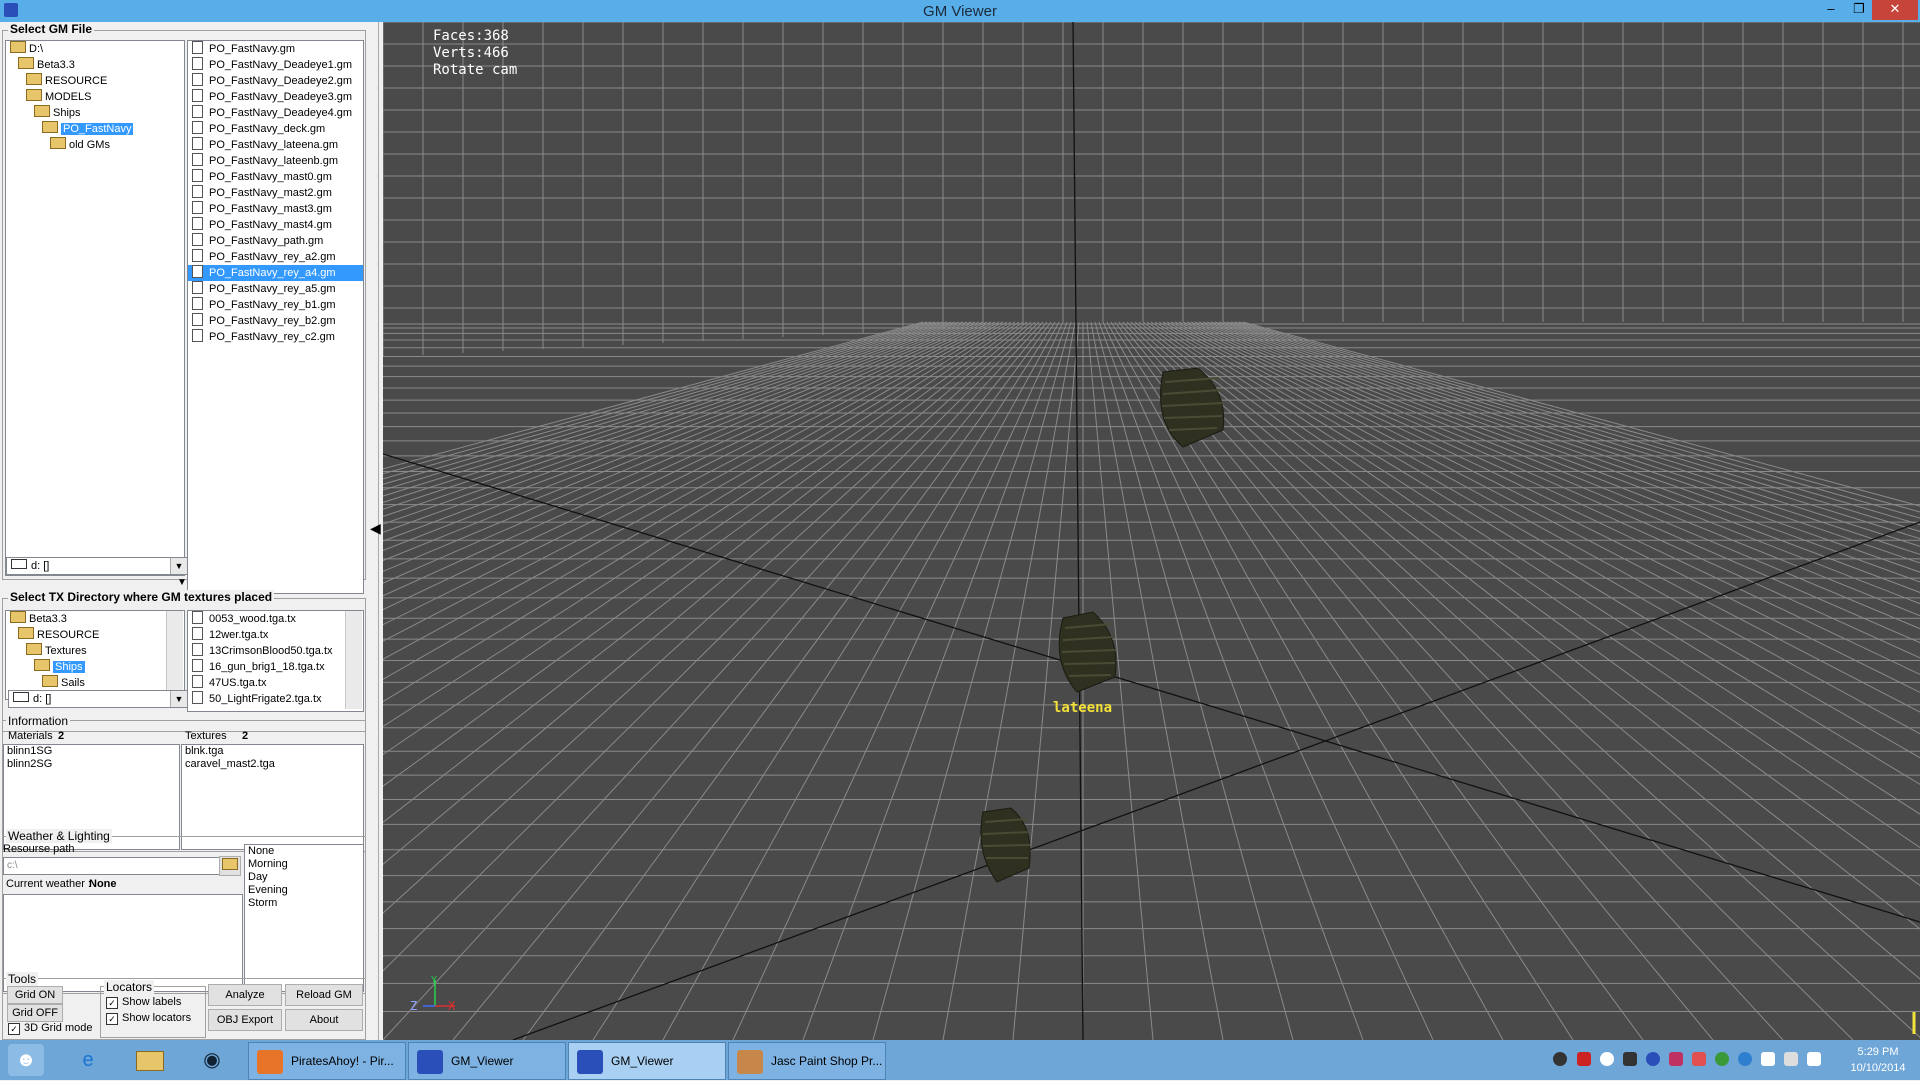  What do you see at coordinates (275, 113) in the screenshot?
I see `file-item: PO_FastNavy_Deadeye4.gm` at bounding box center [275, 113].